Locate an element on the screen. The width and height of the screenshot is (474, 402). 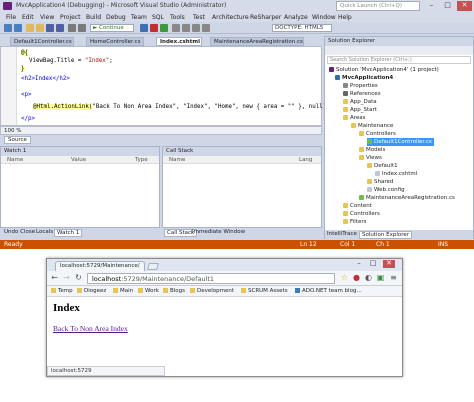
menu-team: Team is located at coordinates (139, 17).